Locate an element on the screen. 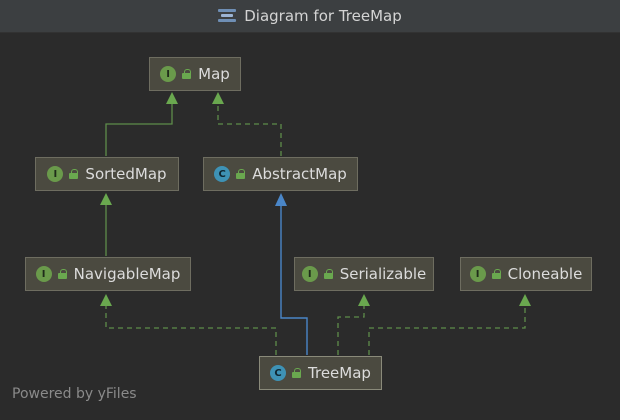 This screenshot has width=620, height=420. node-cloneable: I Cloneable is located at coordinates (526, 274).